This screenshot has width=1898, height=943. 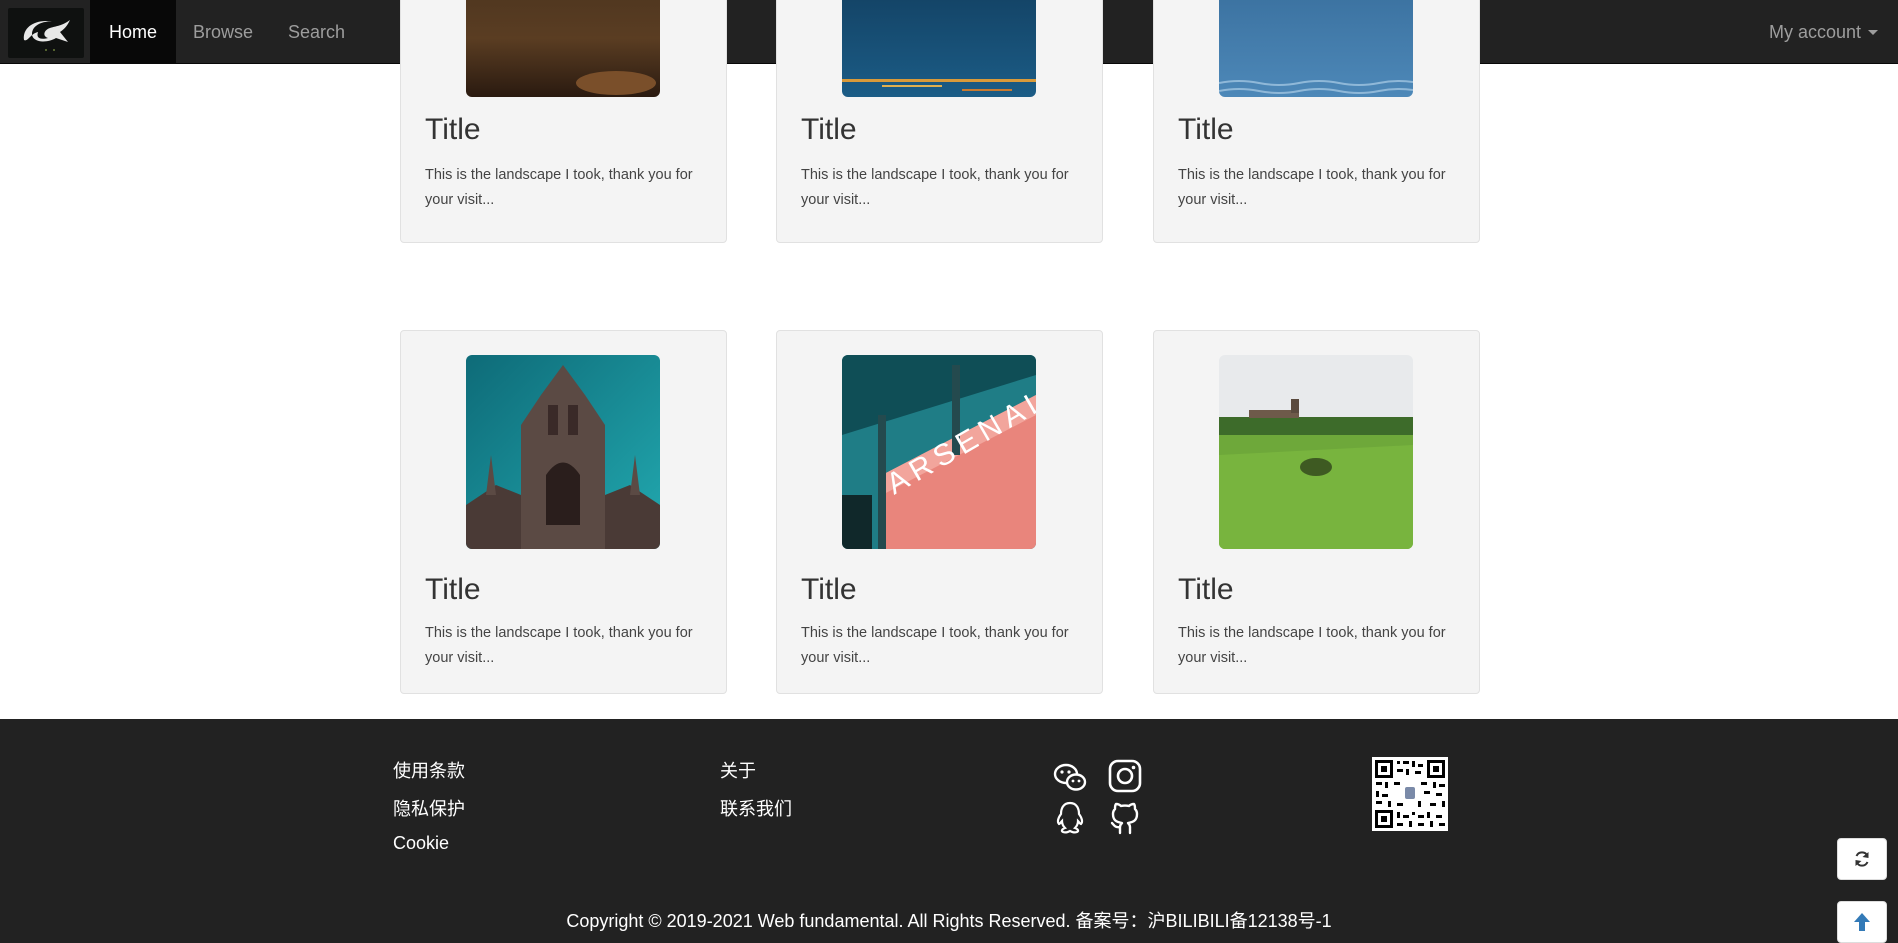 I want to click on refresh-button, so click(x=1862, y=859).